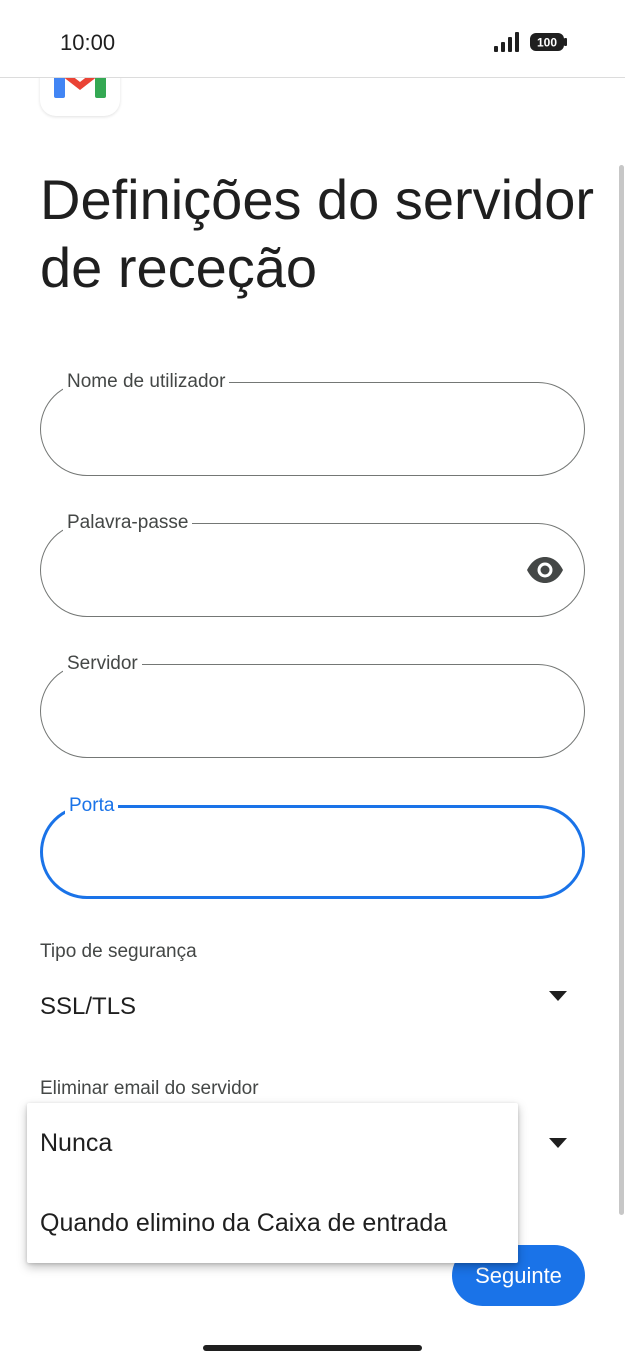 This screenshot has width=625, height=1362. What do you see at coordinates (290, 712) in the screenshot?
I see `server-input` at bounding box center [290, 712].